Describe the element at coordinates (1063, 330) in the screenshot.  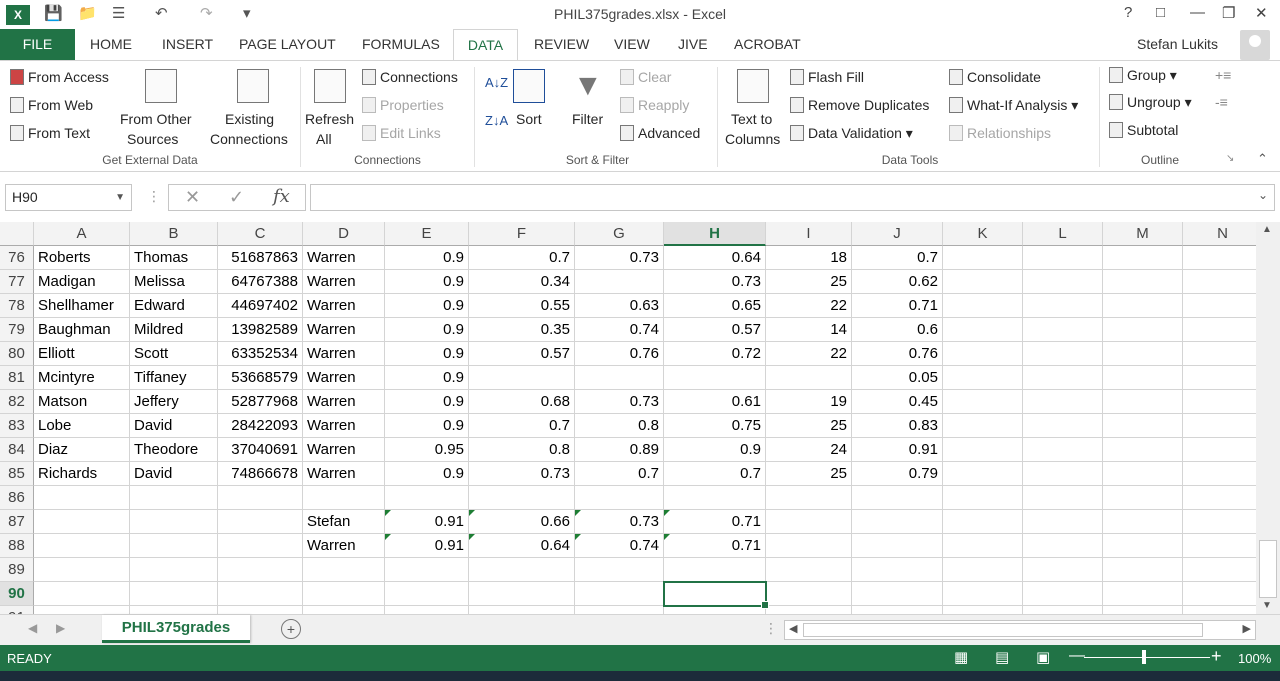
I see `cell-l79` at that location.